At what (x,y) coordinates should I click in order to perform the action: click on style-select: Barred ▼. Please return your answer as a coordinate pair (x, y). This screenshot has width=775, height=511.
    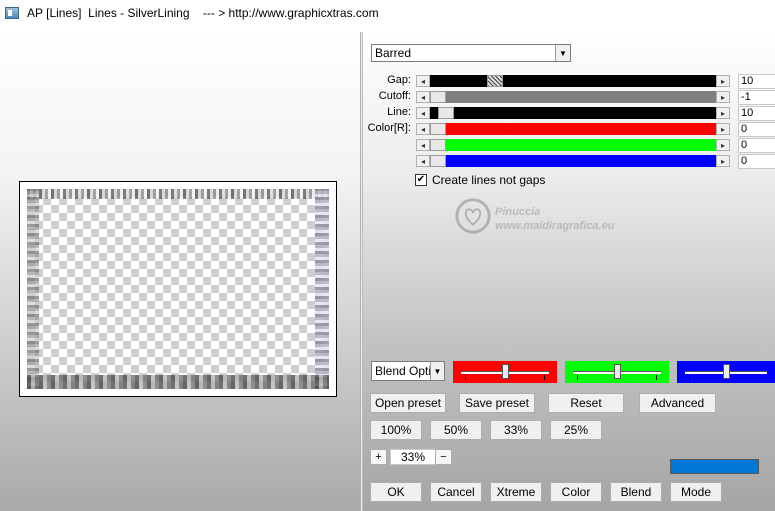
    Looking at the image, I should click on (471, 53).